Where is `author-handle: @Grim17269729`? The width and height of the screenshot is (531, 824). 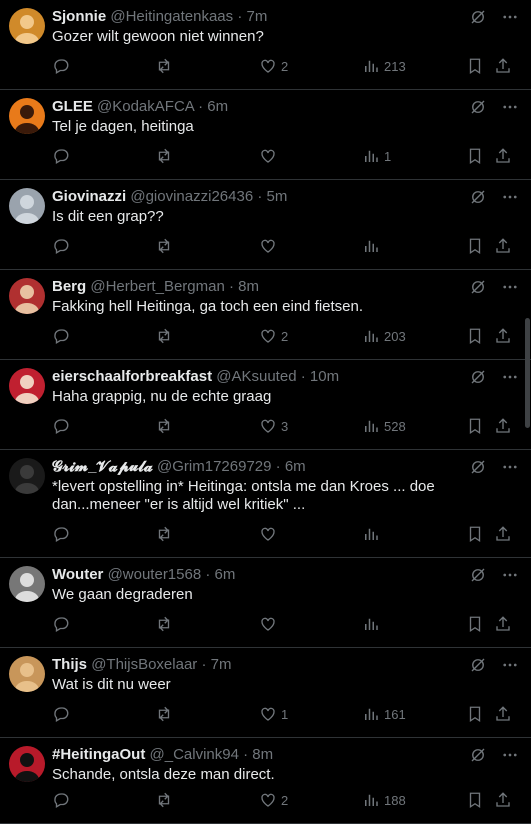
author-handle: @Grim17269729 is located at coordinates (214, 466).